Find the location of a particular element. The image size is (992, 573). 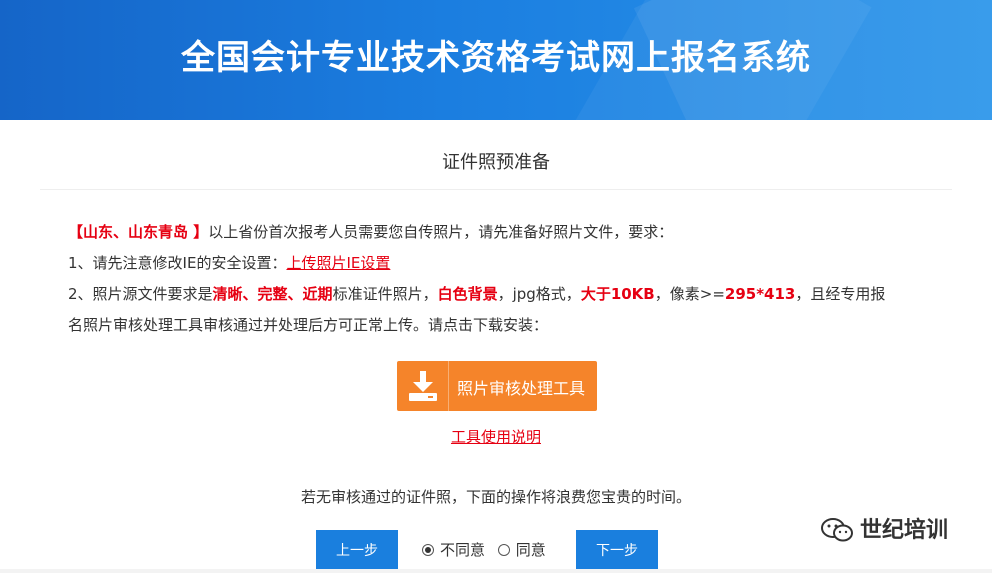

download-icon-box is located at coordinates (423, 386).